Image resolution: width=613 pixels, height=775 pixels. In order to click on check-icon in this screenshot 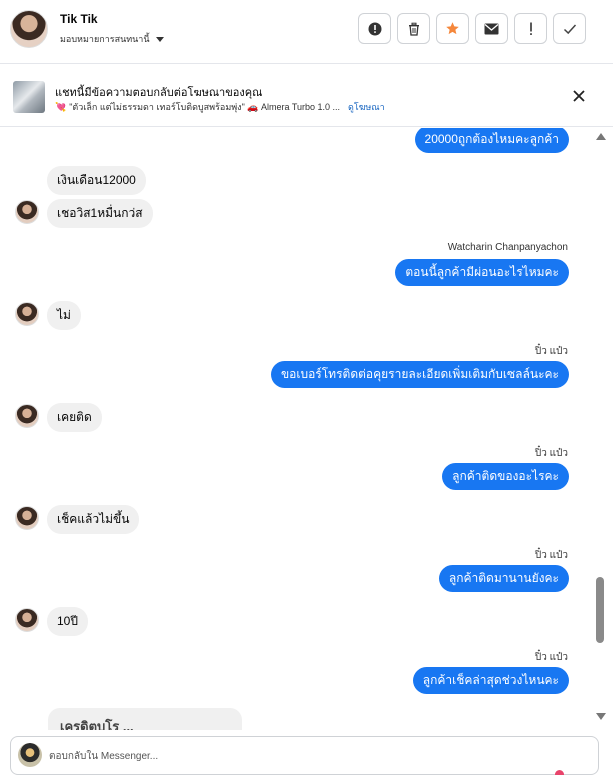, I will do `click(569, 28)`.